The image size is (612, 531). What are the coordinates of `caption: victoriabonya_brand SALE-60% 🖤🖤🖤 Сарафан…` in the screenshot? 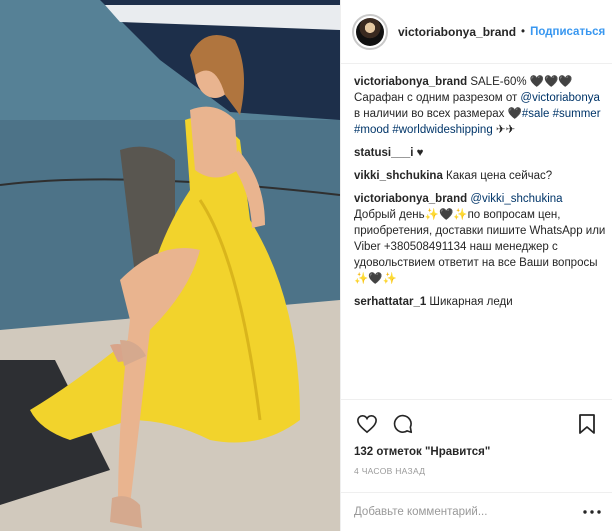 It's located at (480, 106).